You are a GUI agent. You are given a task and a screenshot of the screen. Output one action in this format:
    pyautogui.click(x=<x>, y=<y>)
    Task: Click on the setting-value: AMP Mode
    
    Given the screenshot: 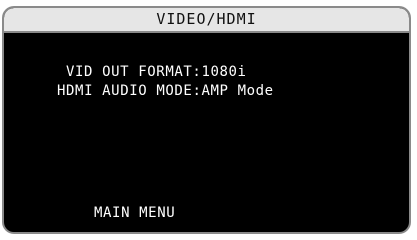 What is the action you would take?
    pyautogui.click(x=237, y=91)
    